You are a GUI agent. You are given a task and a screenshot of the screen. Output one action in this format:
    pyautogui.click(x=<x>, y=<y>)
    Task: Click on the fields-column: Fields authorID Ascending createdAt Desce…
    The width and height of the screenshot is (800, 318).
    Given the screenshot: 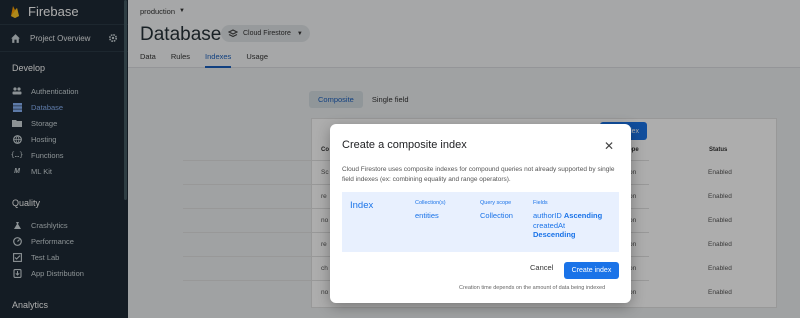 What is the action you would take?
    pyautogui.click(x=567, y=220)
    